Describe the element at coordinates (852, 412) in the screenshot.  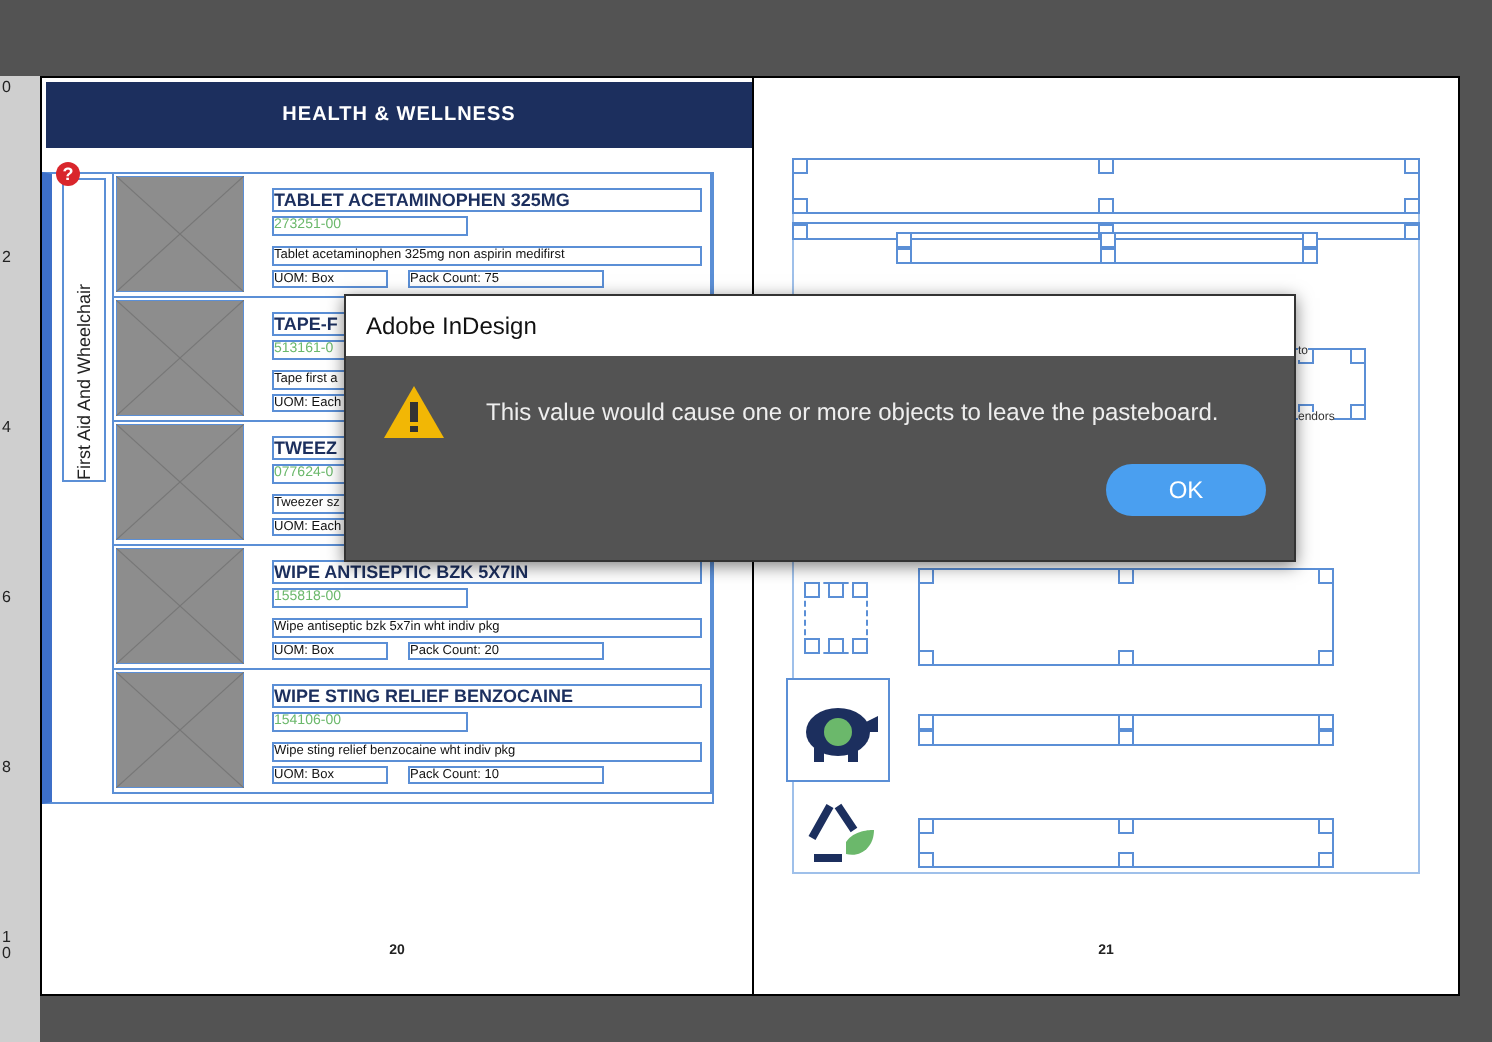
I see `dialog-message: This value would cause one or more objects to leave the pasteboard.` at that location.